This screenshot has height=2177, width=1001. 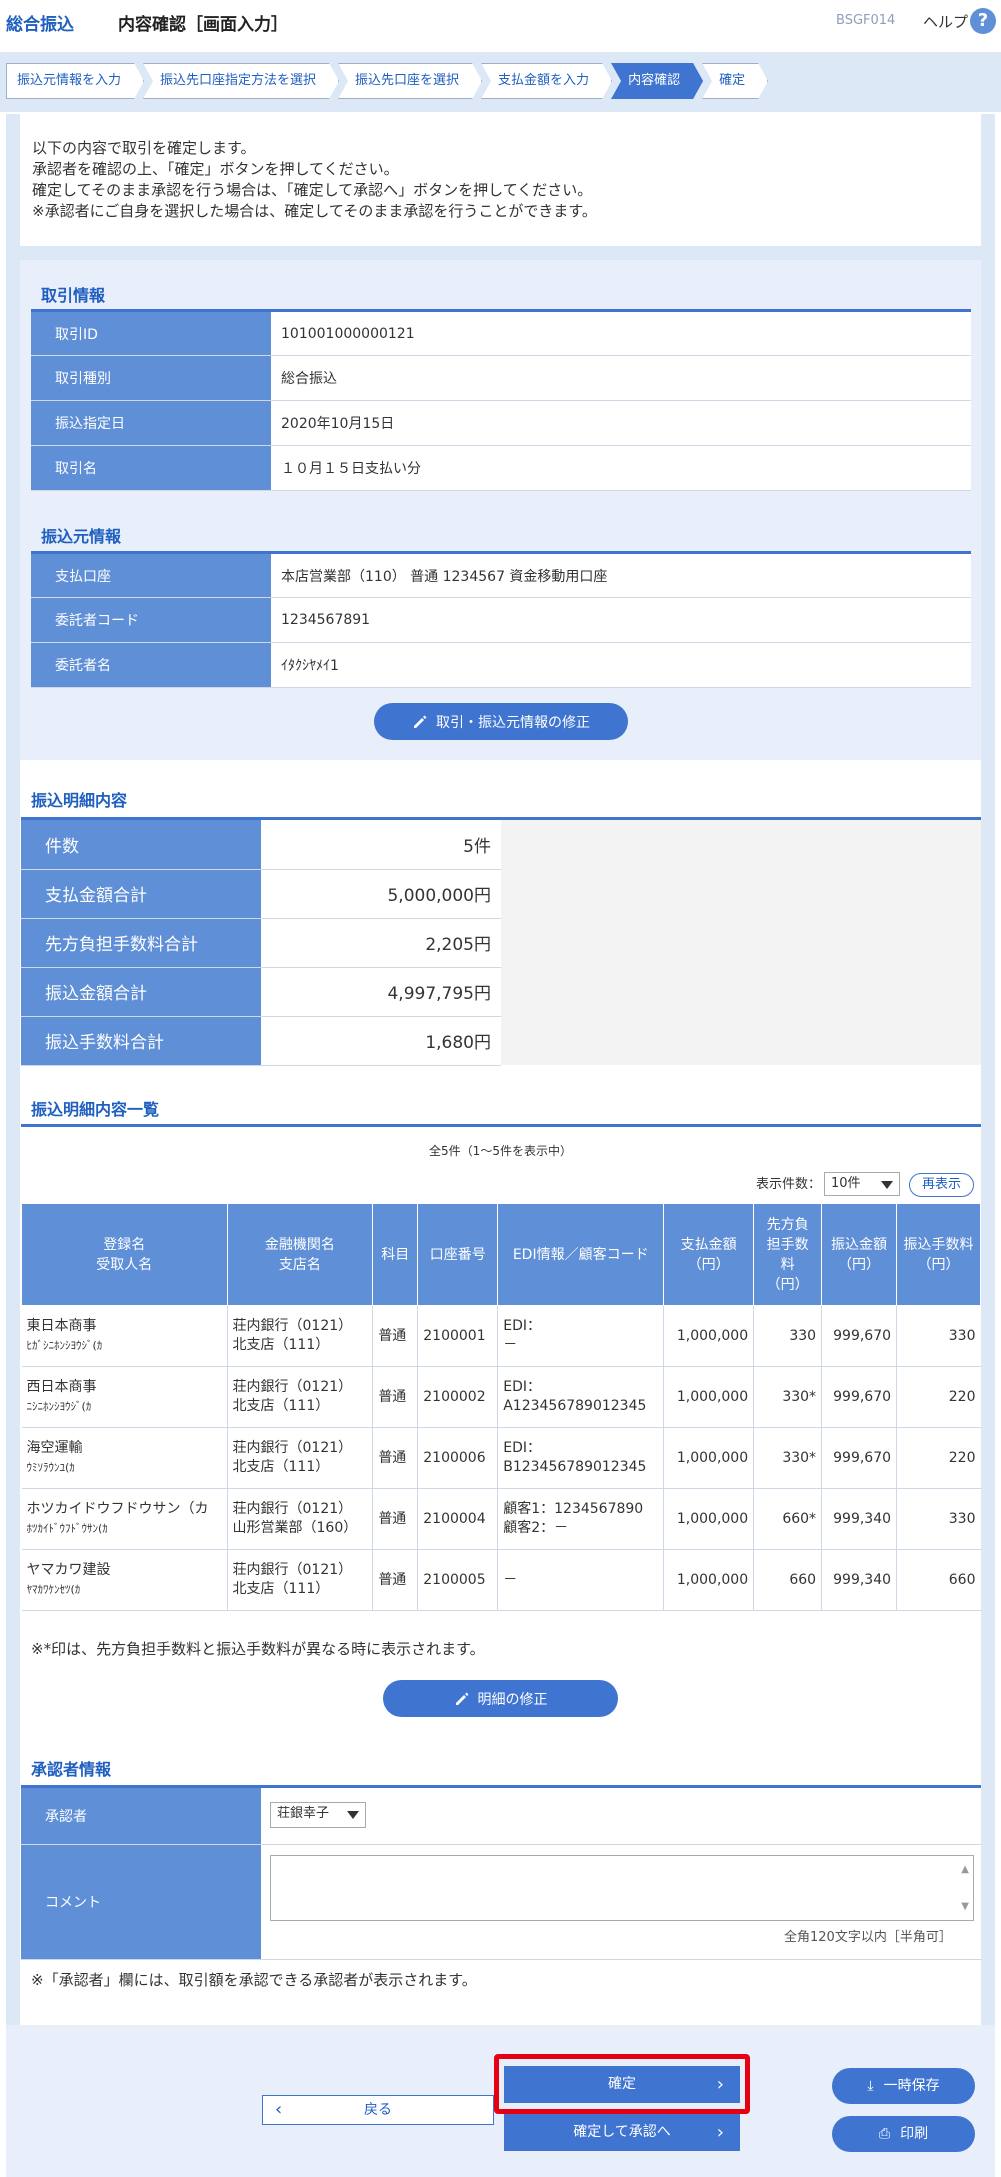 I want to click on save-draft-button: ⤓ 一時保存, so click(x=903, y=2086).